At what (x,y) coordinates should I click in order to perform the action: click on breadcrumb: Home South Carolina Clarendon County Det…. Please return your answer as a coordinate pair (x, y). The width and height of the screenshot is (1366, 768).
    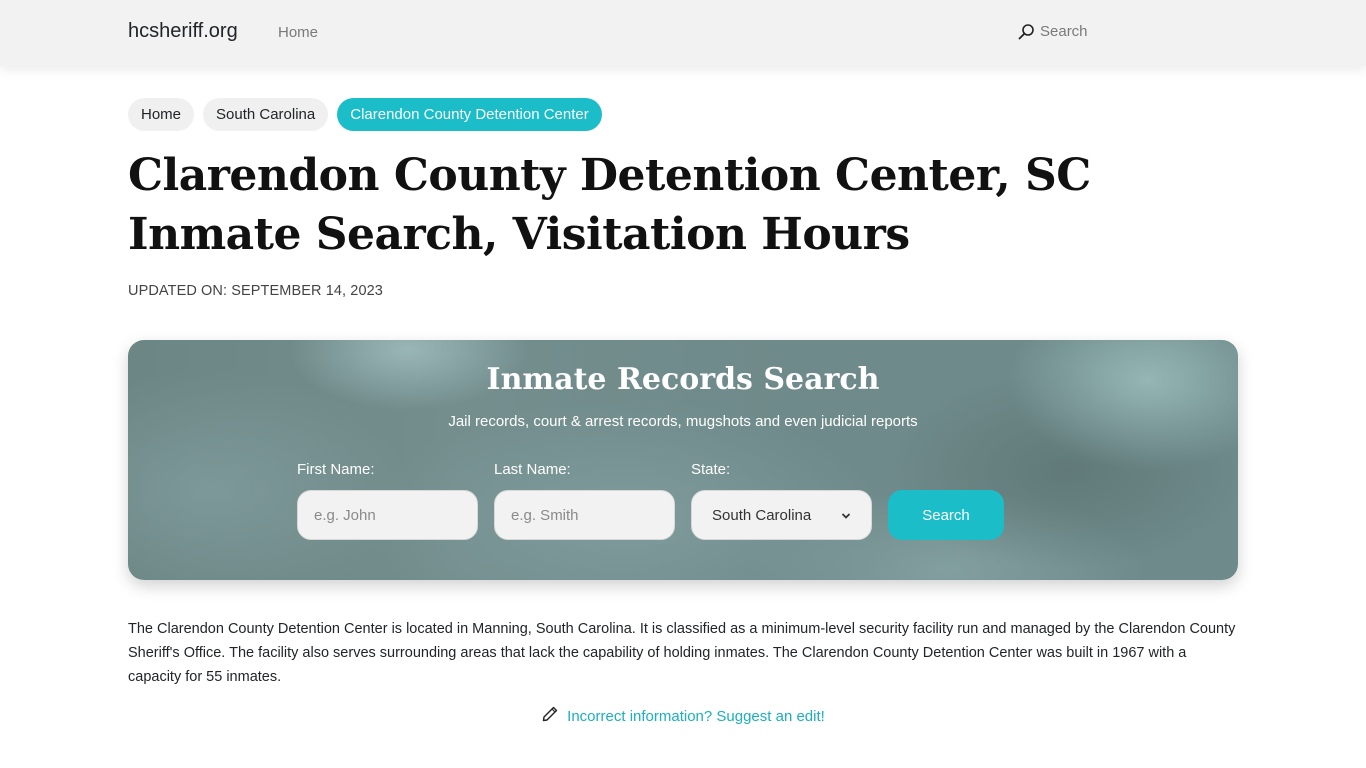
    Looking at the image, I should click on (365, 114).